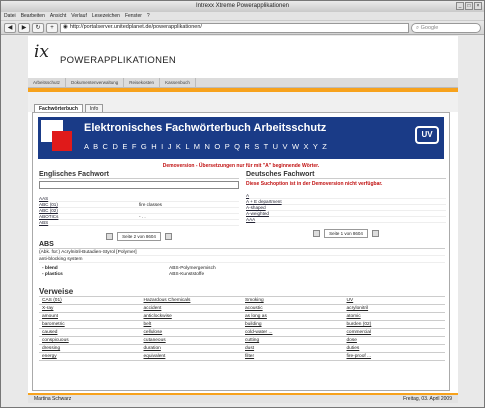 The image size is (485, 408). Describe the element at coordinates (243, 398) in the screenshot. I see `page-footer: Martina Schwarz Freitag, 03. April 2009` at that location.